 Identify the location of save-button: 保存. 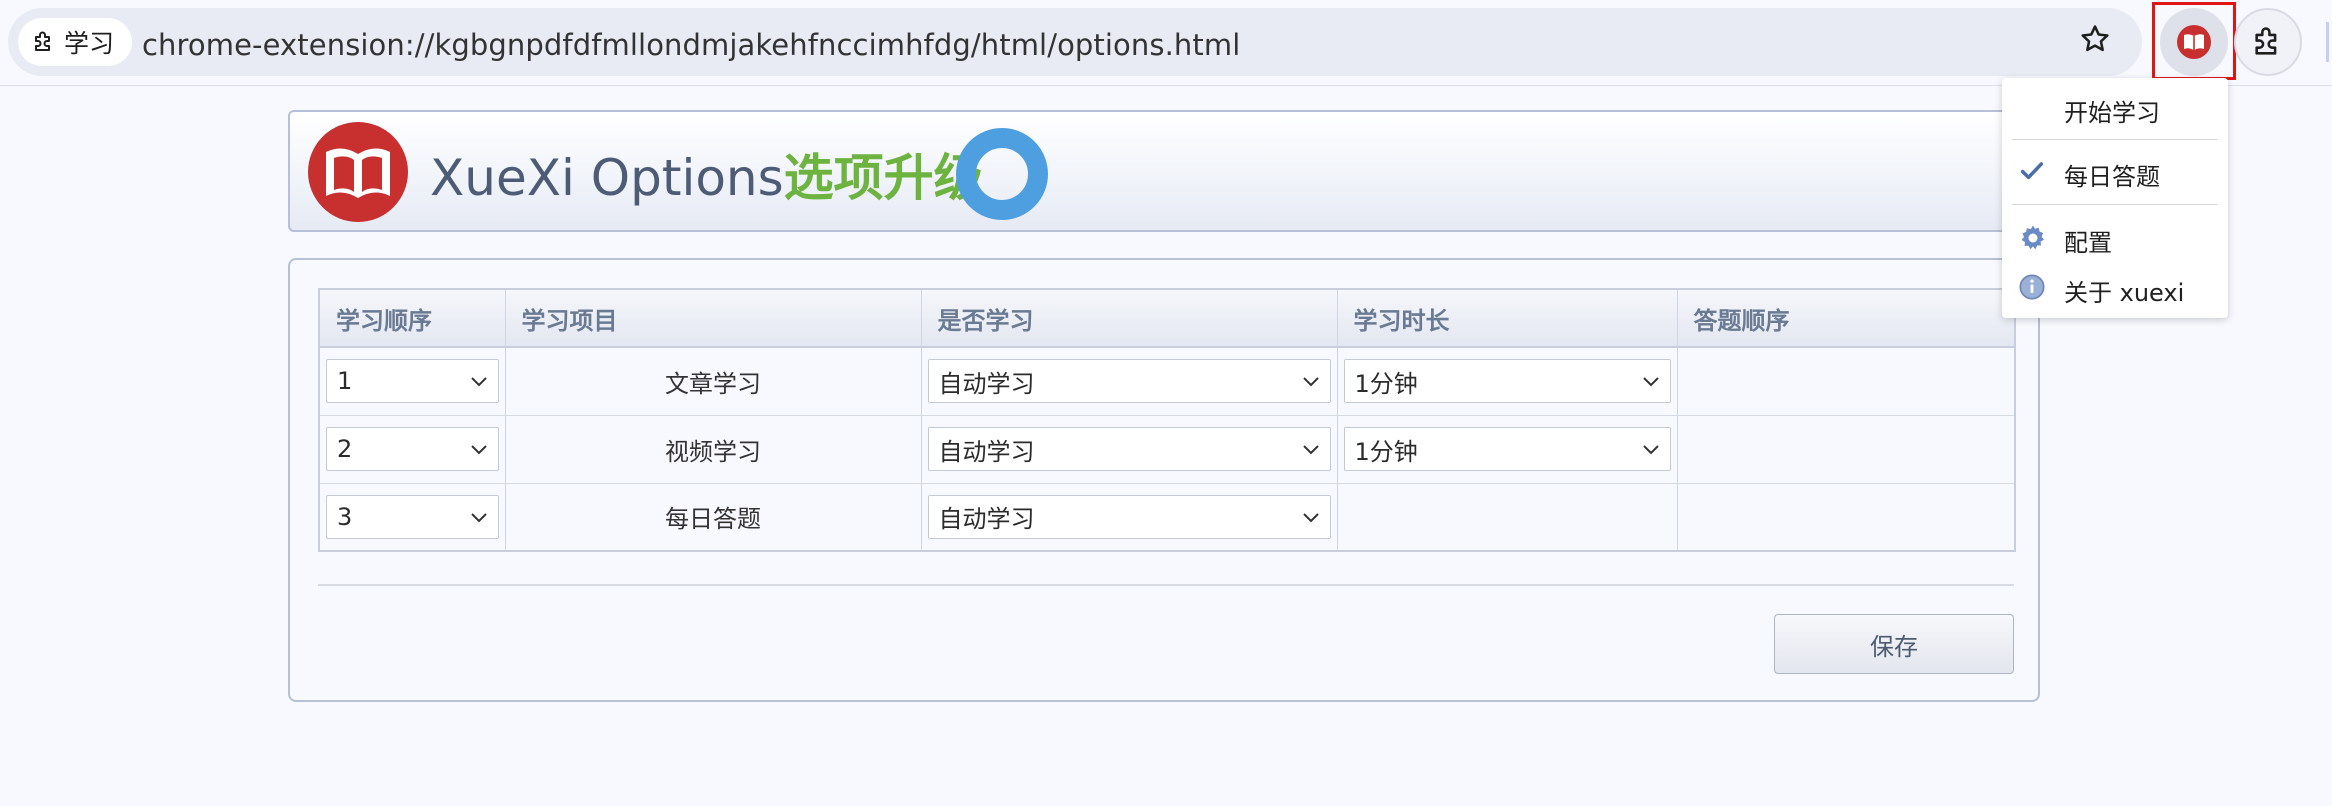
(1894, 644).